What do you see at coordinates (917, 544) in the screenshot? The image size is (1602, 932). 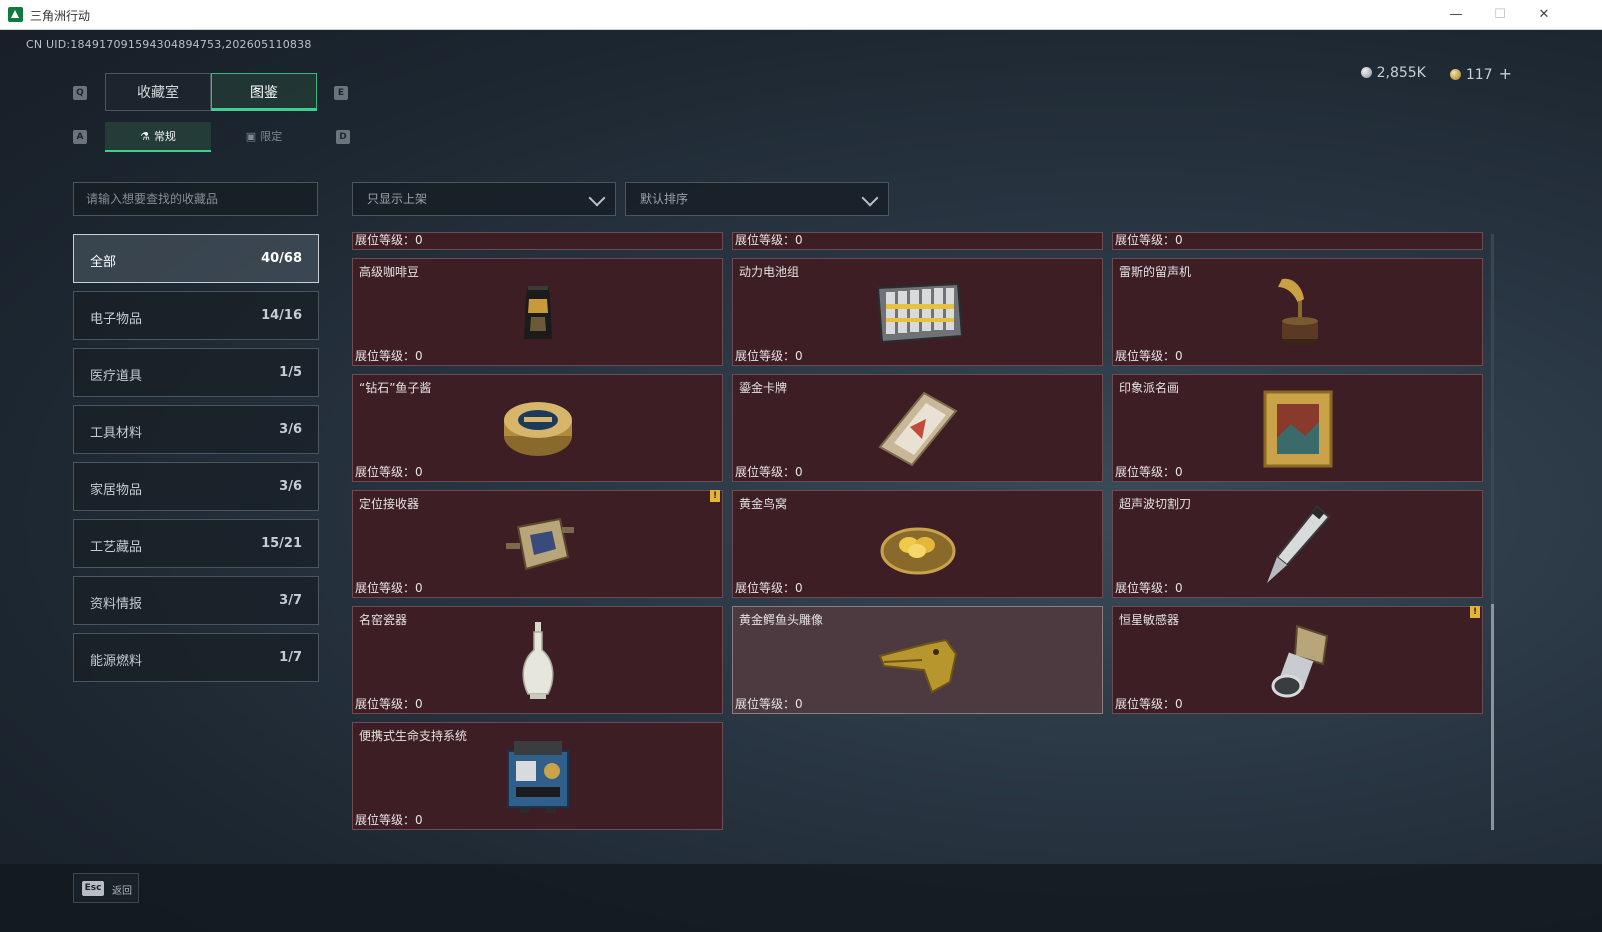 I see `collection-card: 黄金鸟窝 展位等级：0` at bounding box center [917, 544].